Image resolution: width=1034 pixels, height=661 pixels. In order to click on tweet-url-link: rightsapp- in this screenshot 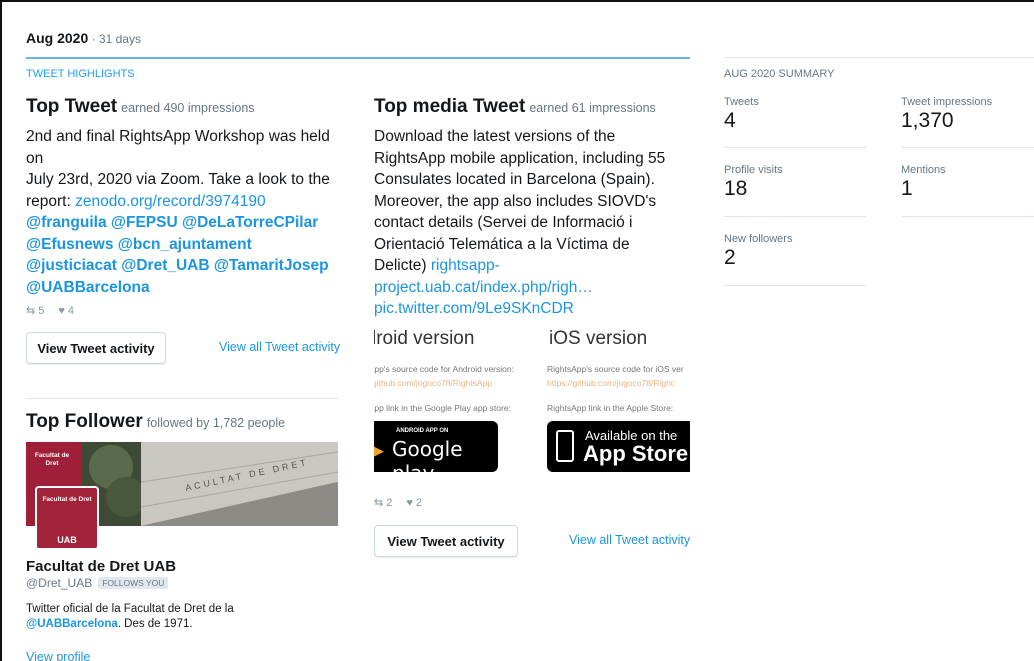, I will do `click(465, 265)`.